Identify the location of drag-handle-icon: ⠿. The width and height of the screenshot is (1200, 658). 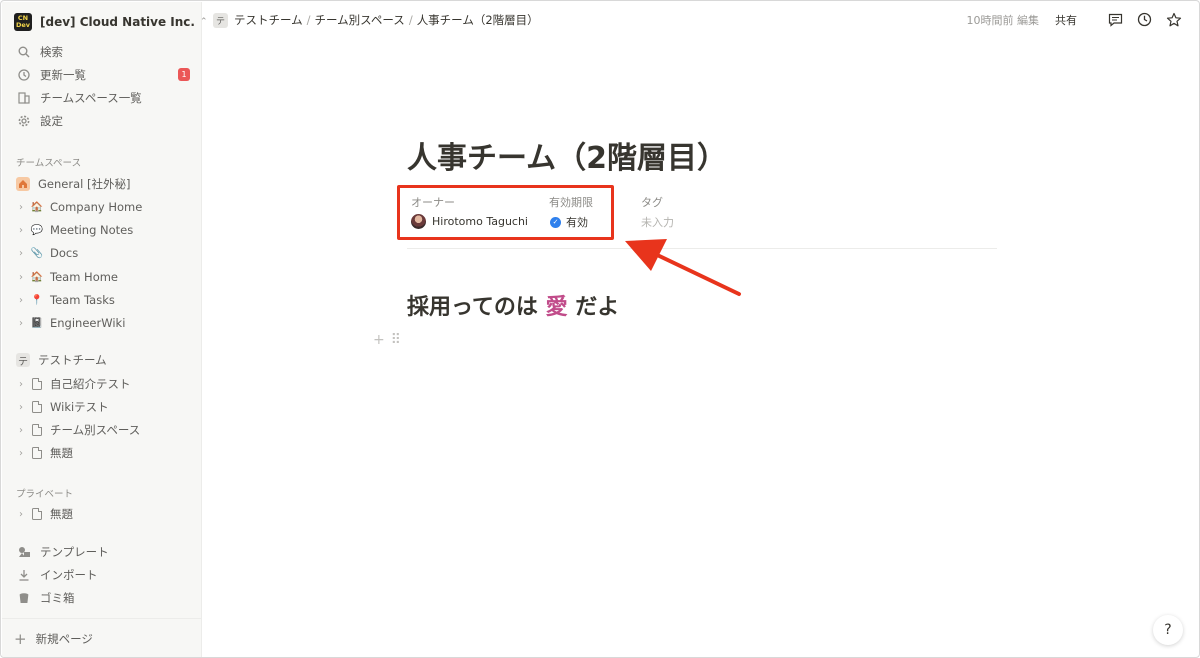
(396, 340).